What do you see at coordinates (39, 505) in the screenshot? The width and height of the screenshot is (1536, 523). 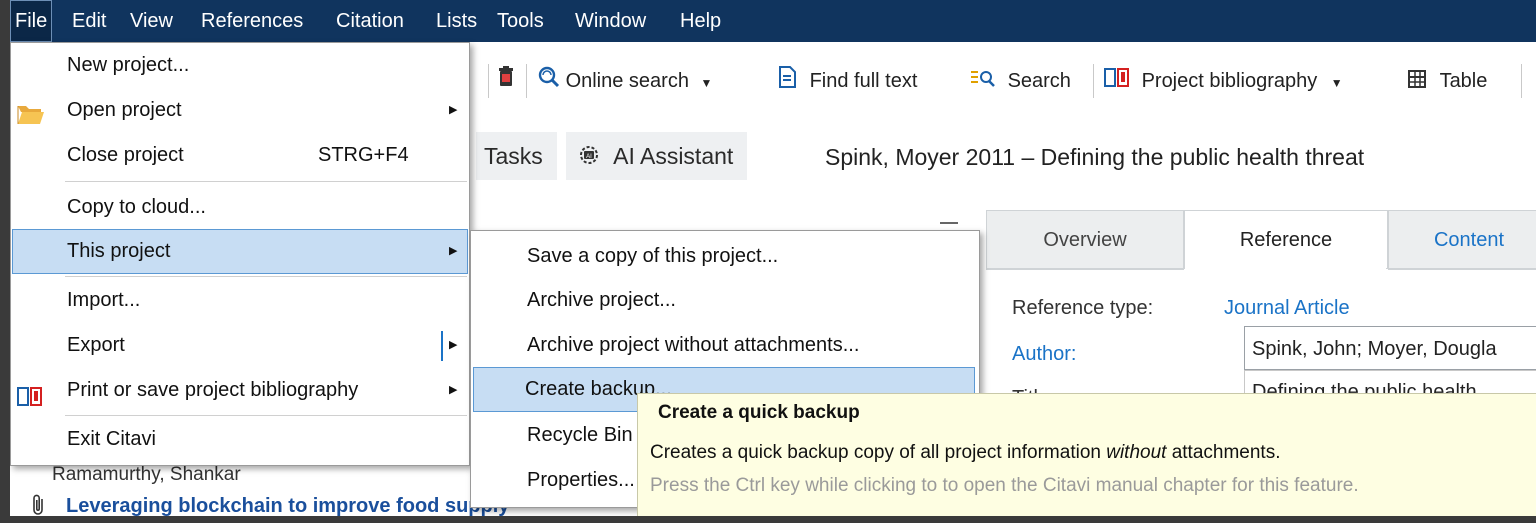 I see `paperclip-icon` at bounding box center [39, 505].